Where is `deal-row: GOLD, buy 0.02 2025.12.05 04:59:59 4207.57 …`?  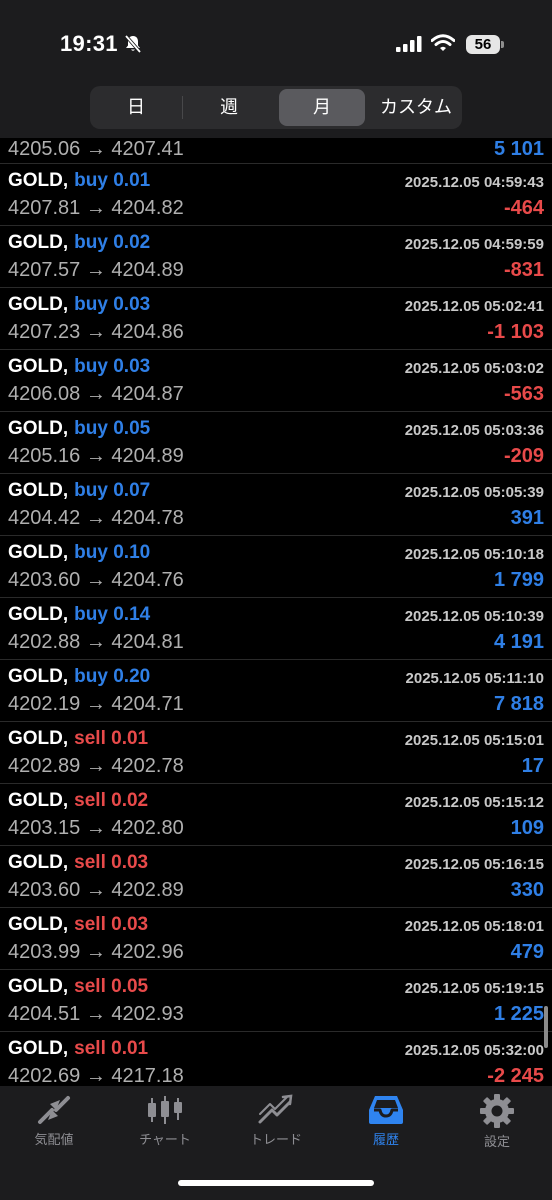
deal-row: GOLD, buy 0.02 2025.12.05 04:59:59 4207.57 … is located at coordinates (276, 257).